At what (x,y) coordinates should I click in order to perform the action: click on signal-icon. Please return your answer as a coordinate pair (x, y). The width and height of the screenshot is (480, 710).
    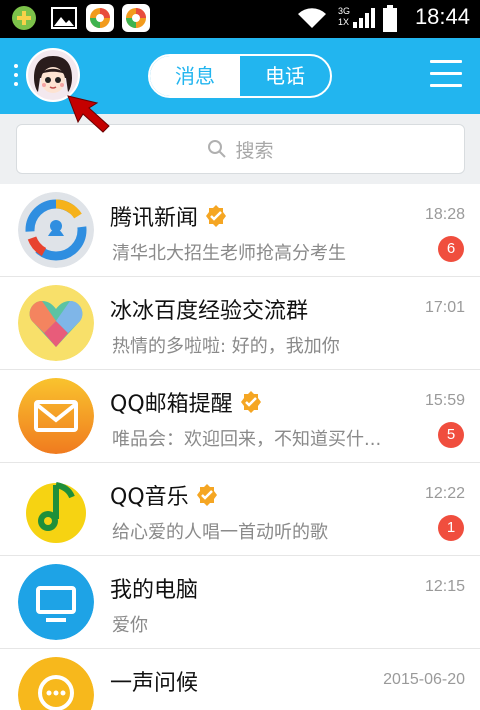
    Looking at the image, I should click on (364, 20).